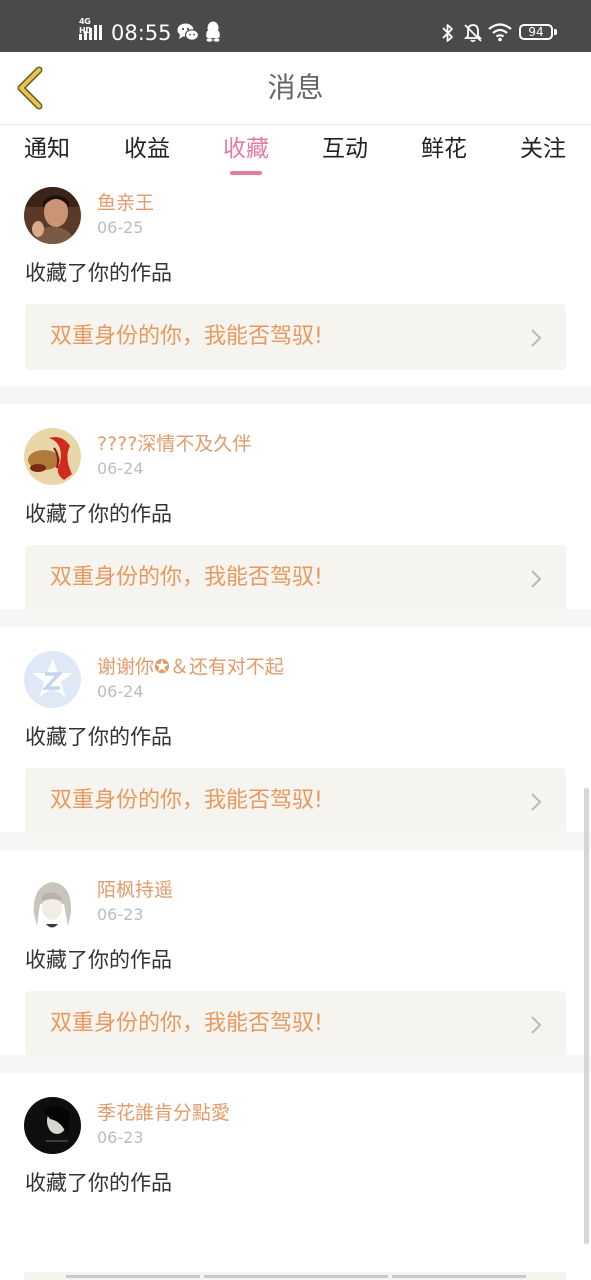 This screenshot has width=591, height=1280. I want to click on username: 陌枫持遥, so click(135, 890).